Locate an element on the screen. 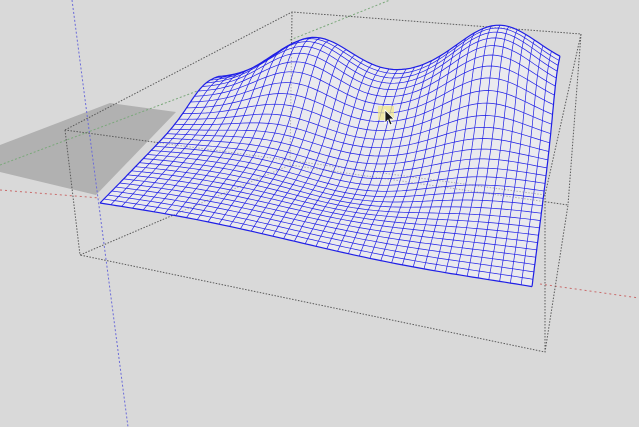  green-axis-far is located at coordinates (340, 20).